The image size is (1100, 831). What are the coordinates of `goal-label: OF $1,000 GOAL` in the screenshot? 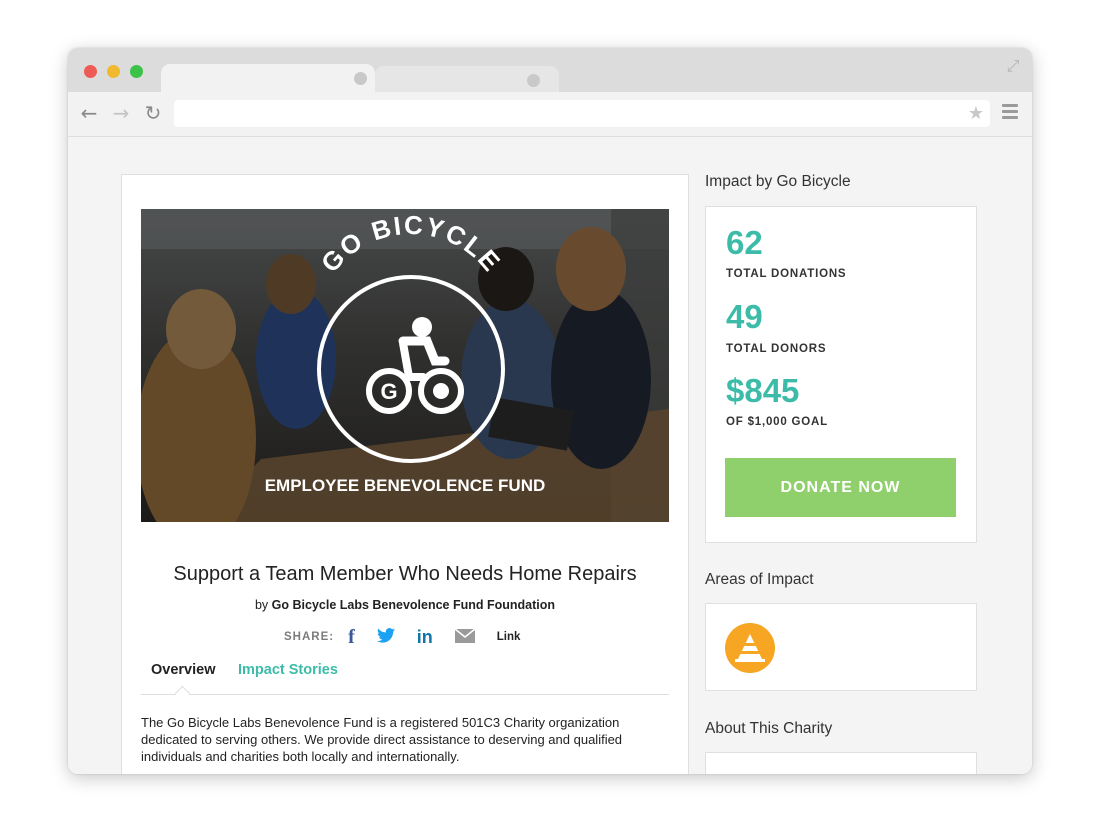 It's located at (777, 422).